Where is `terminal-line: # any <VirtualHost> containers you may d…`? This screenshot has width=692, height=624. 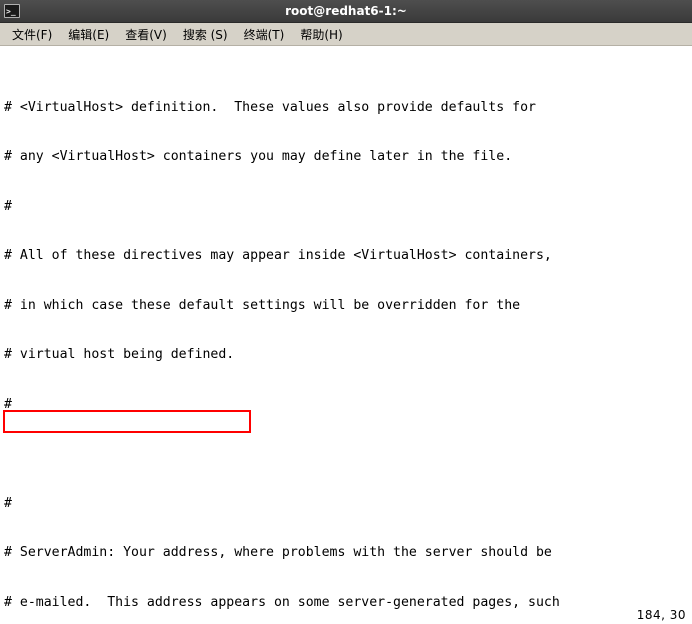 terminal-line: # any <VirtualHost> containers you may d… is located at coordinates (346, 157).